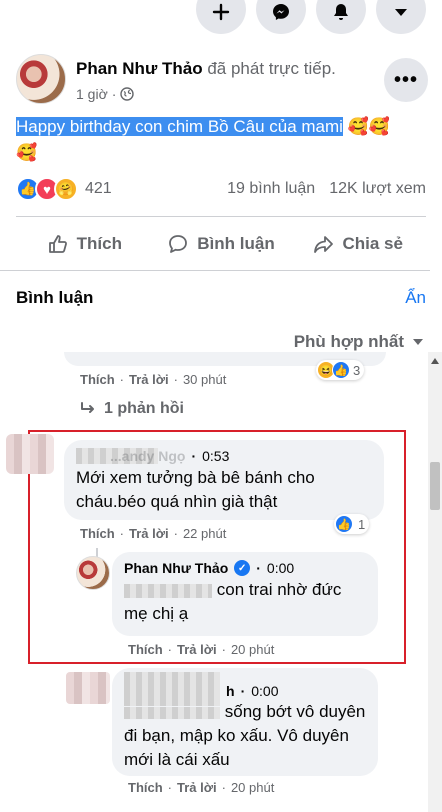 The width and height of the screenshot is (442, 812). I want to click on post-options-button: •••, so click(406, 80).